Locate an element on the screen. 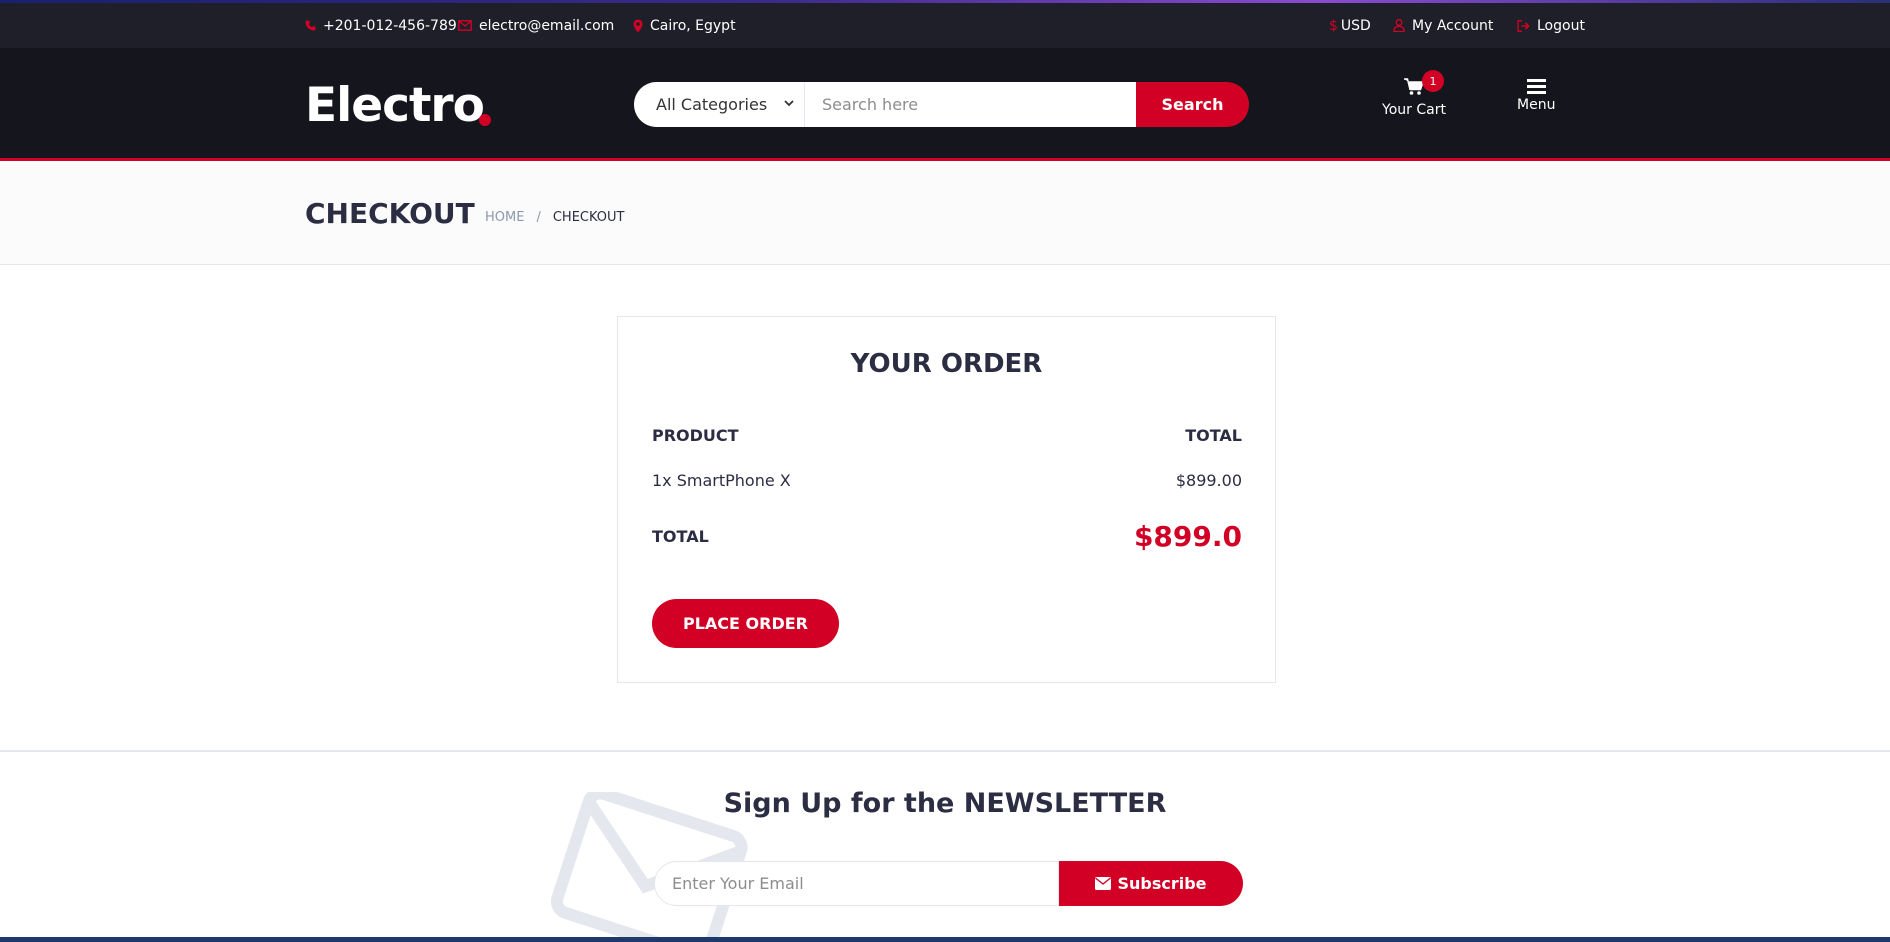  user-icon is located at coordinates (1399, 25).